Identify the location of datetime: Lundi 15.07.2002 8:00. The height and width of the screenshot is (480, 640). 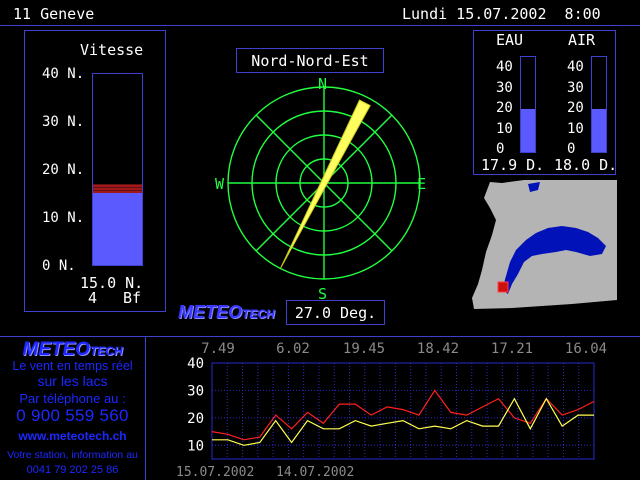
(501, 14).